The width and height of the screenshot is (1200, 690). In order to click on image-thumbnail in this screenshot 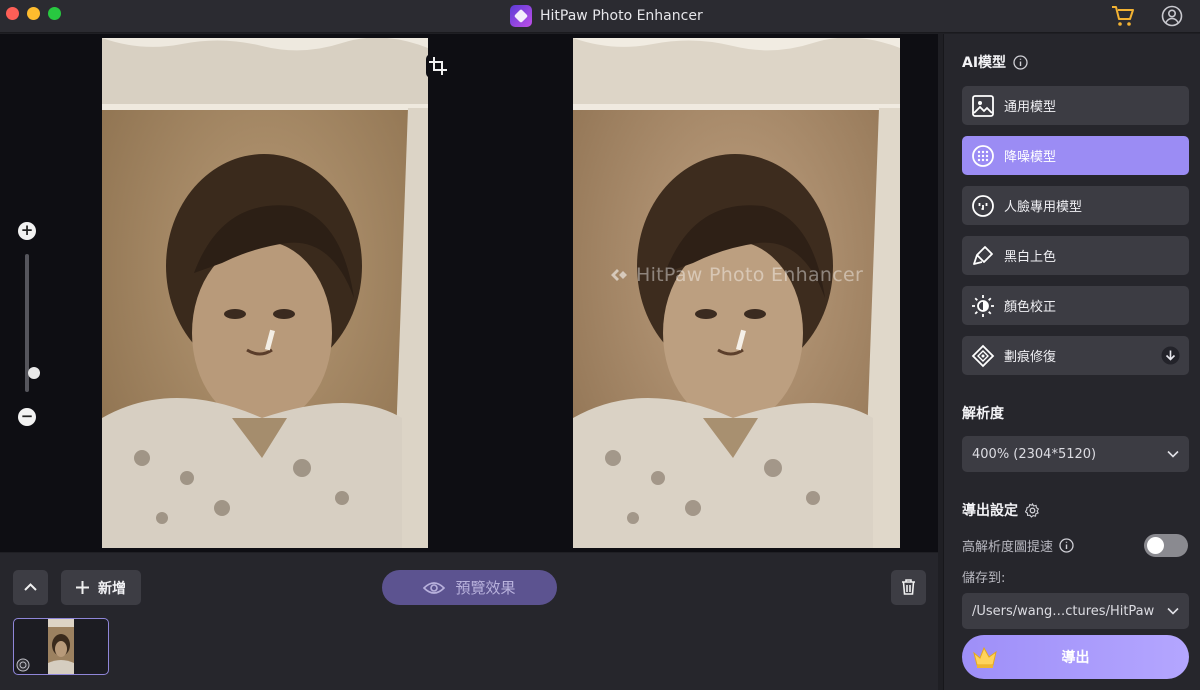, I will do `click(61, 646)`.